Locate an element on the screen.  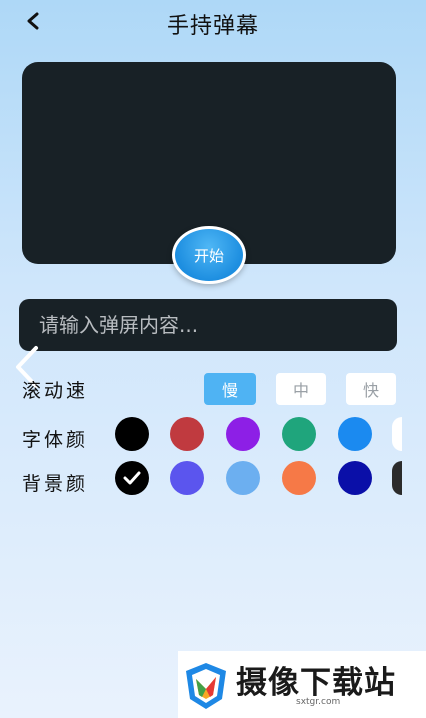
watermark-logo-icon is located at coordinates (206, 686).